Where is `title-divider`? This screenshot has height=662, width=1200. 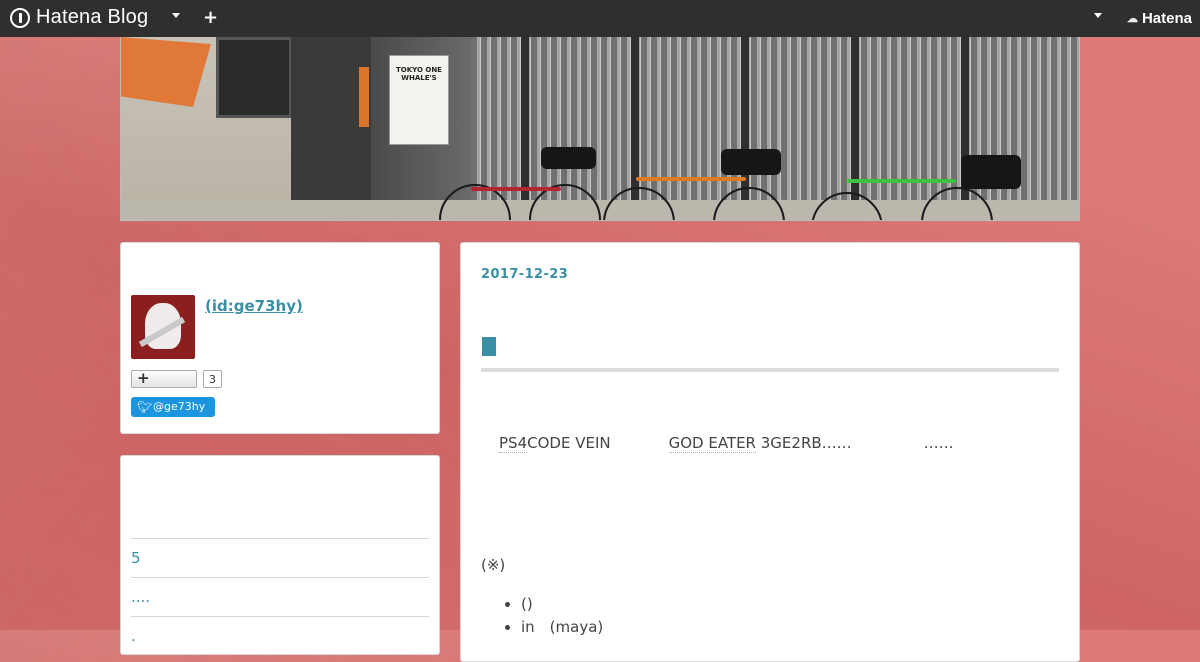 title-divider is located at coordinates (770, 370).